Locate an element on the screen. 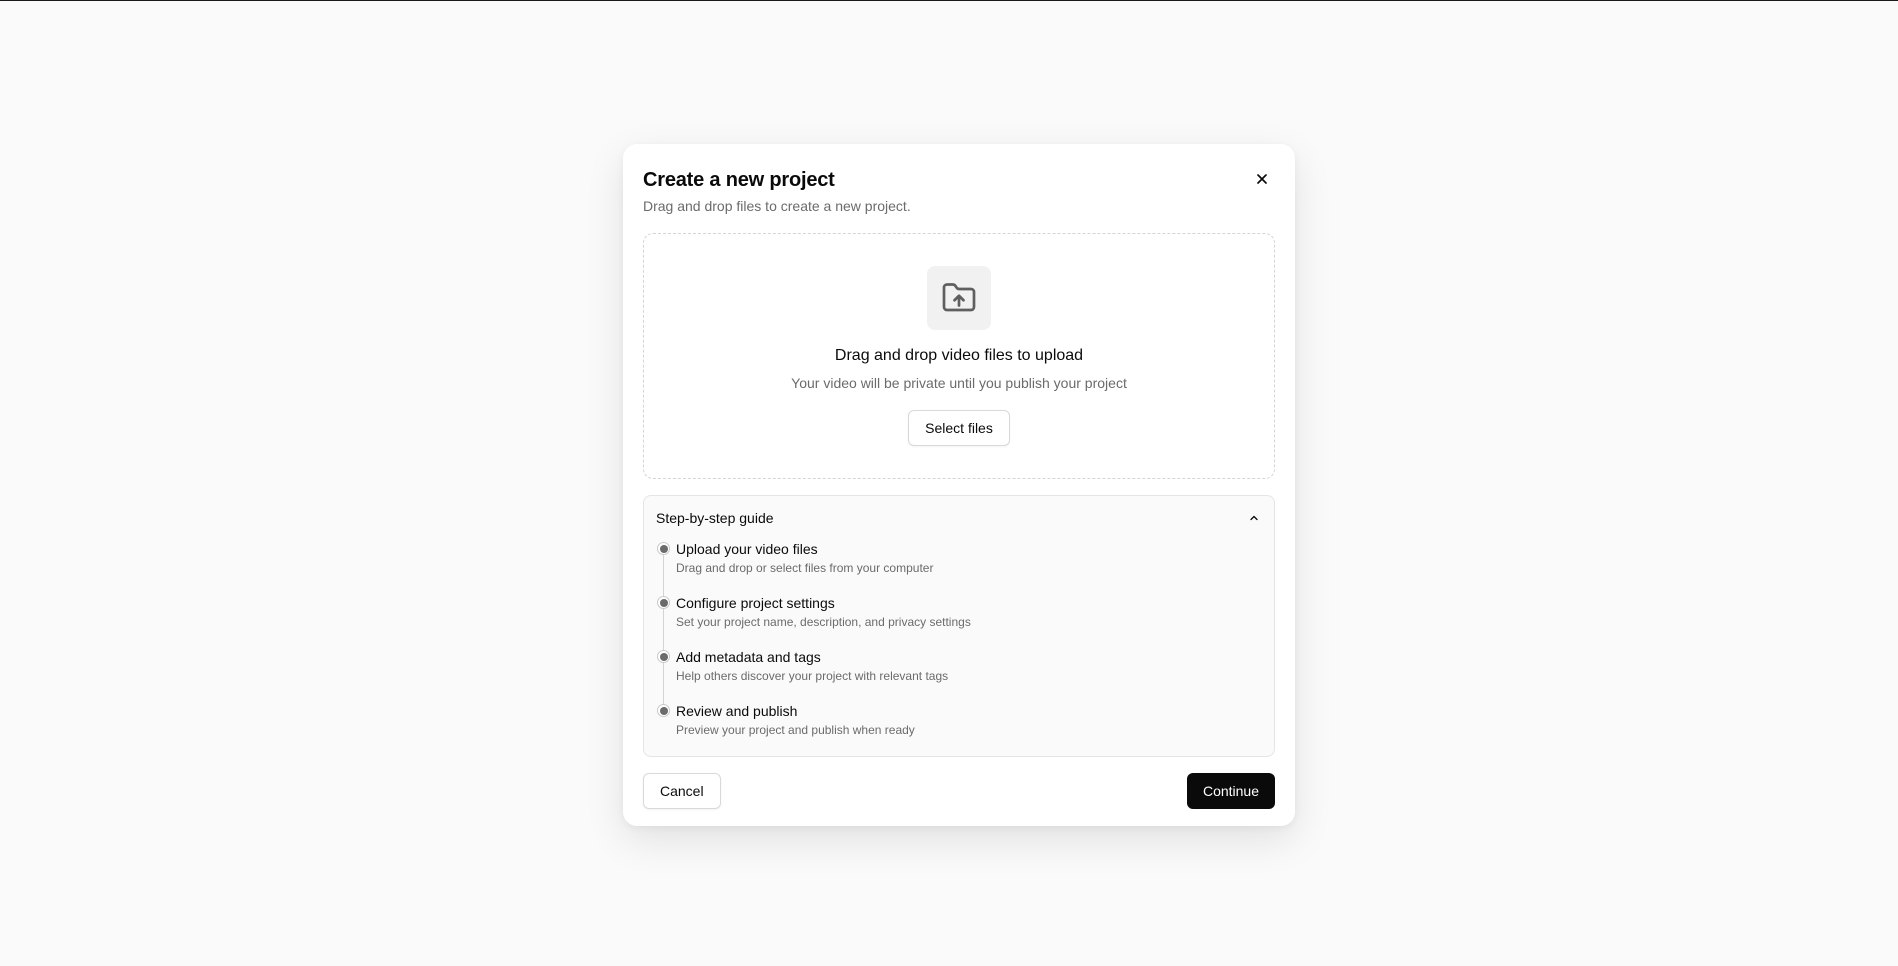  step-guide-title: Step-by-step guide is located at coordinates (715, 518).